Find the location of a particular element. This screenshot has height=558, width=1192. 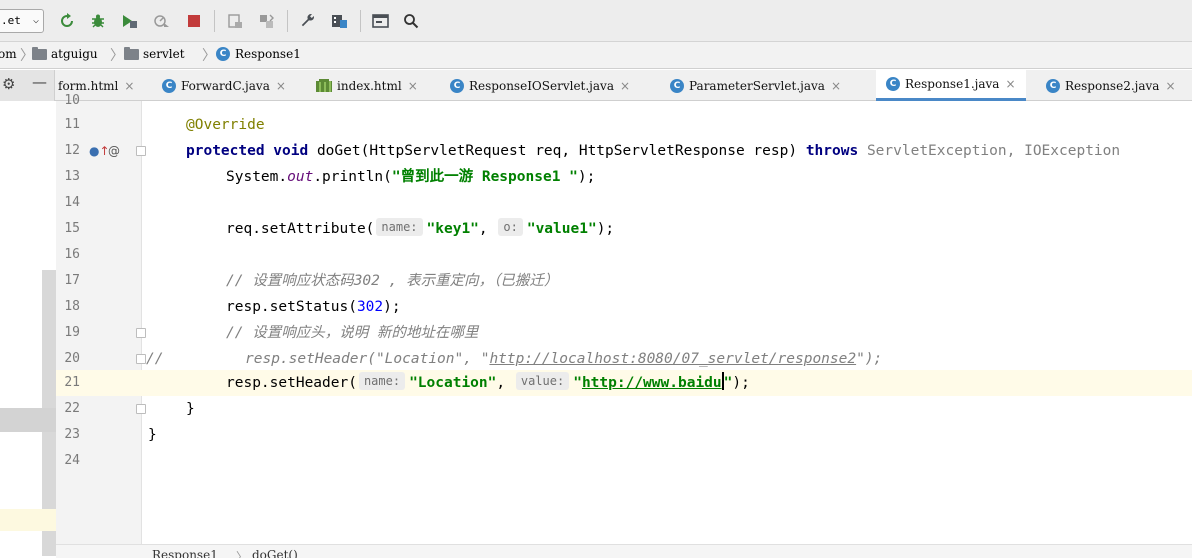

run-coverage-icon is located at coordinates (129, 21).